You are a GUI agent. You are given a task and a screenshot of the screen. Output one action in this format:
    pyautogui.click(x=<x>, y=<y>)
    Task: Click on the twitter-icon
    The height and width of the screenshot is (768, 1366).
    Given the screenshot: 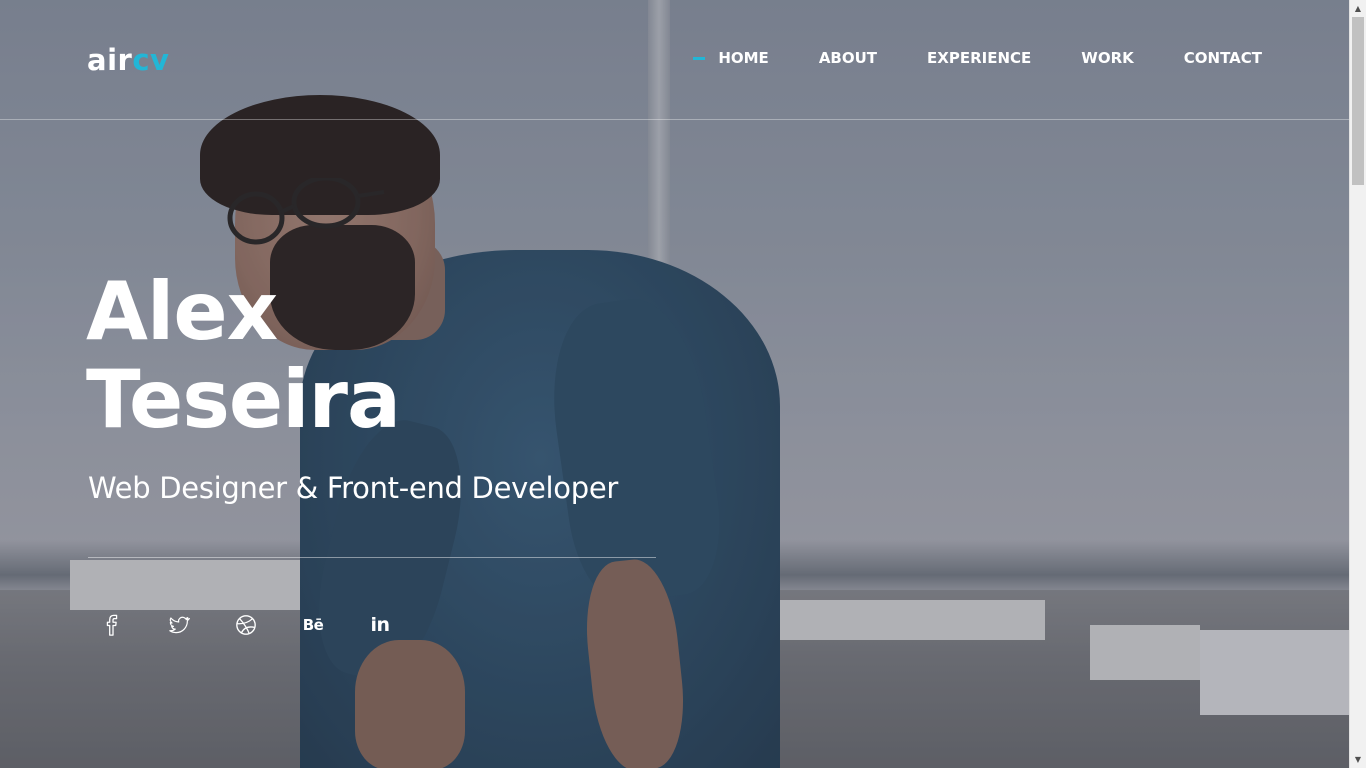 What is the action you would take?
    pyautogui.click(x=179, y=625)
    